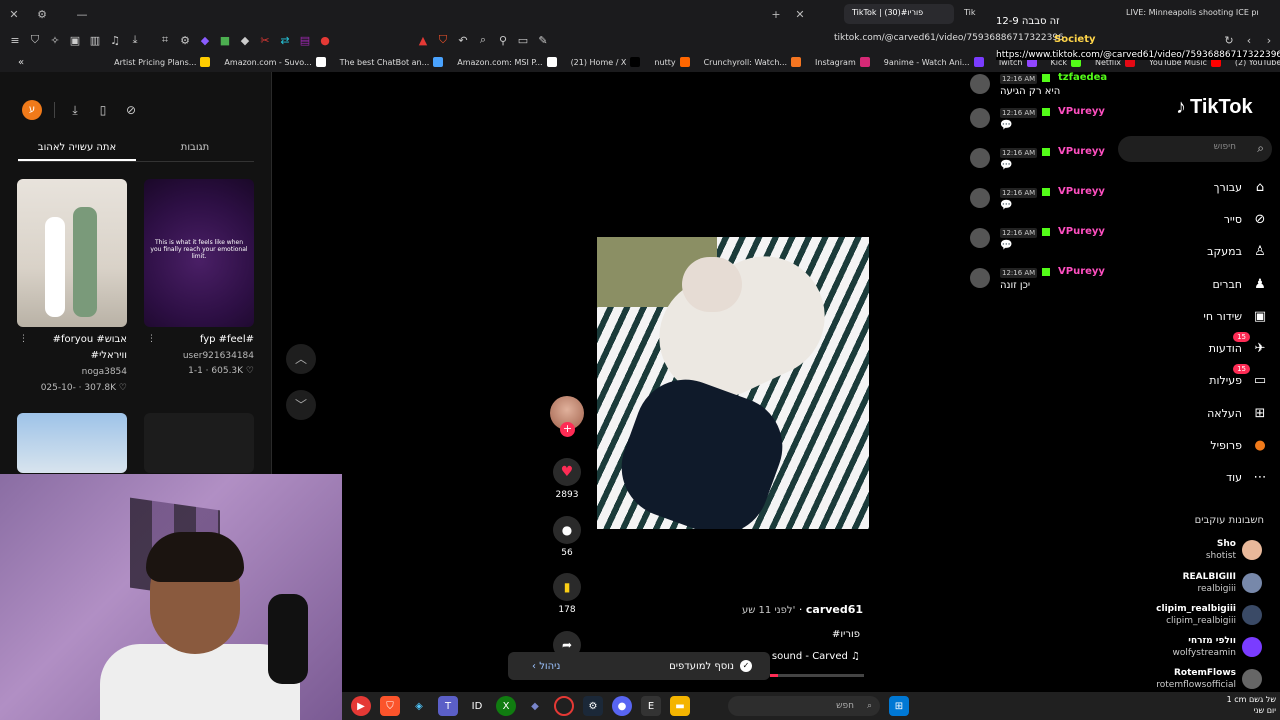 This screenshot has width=1280, height=720. What do you see at coordinates (477, 706) in the screenshot?
I see `id-icon: ID` at bounding box center [477, 706].